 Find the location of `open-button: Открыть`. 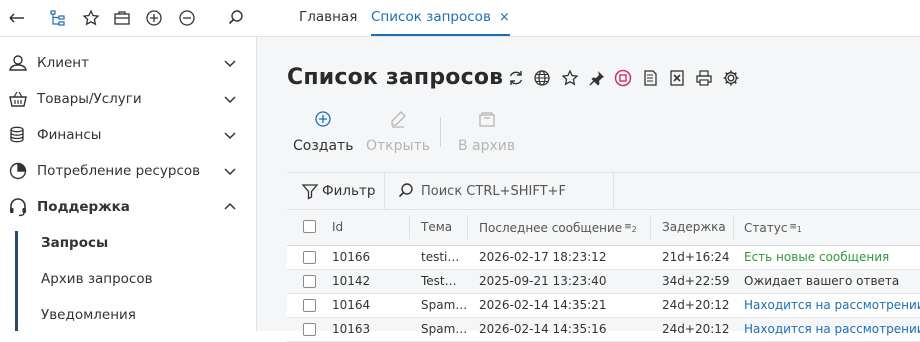

open-button: Открыть is located at coordinates (398, 131).